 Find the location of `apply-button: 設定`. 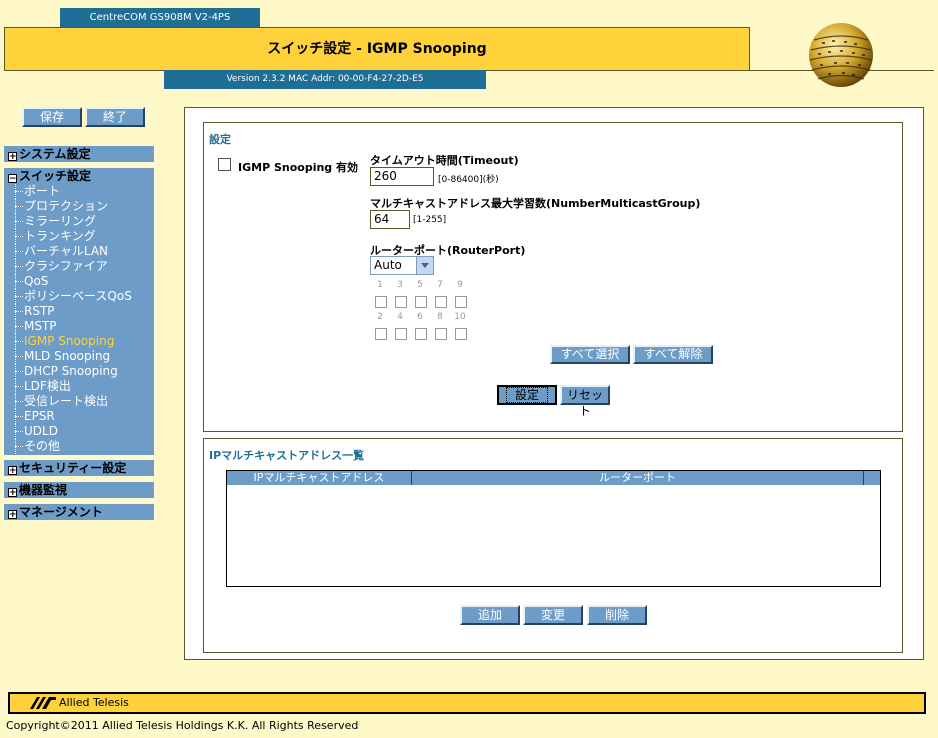

apply-button: 設定 is located at coordinates (527, 395).